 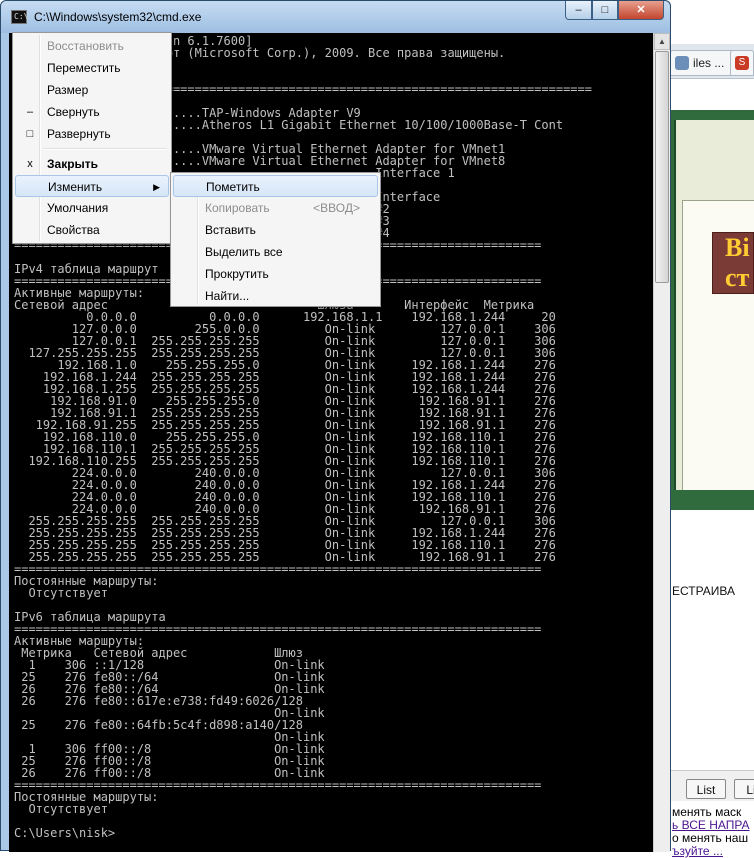 What do you see at coordinates (578, 10) in the screenshot?
I see `minimize-button: –` at bounding box center [578, 10].